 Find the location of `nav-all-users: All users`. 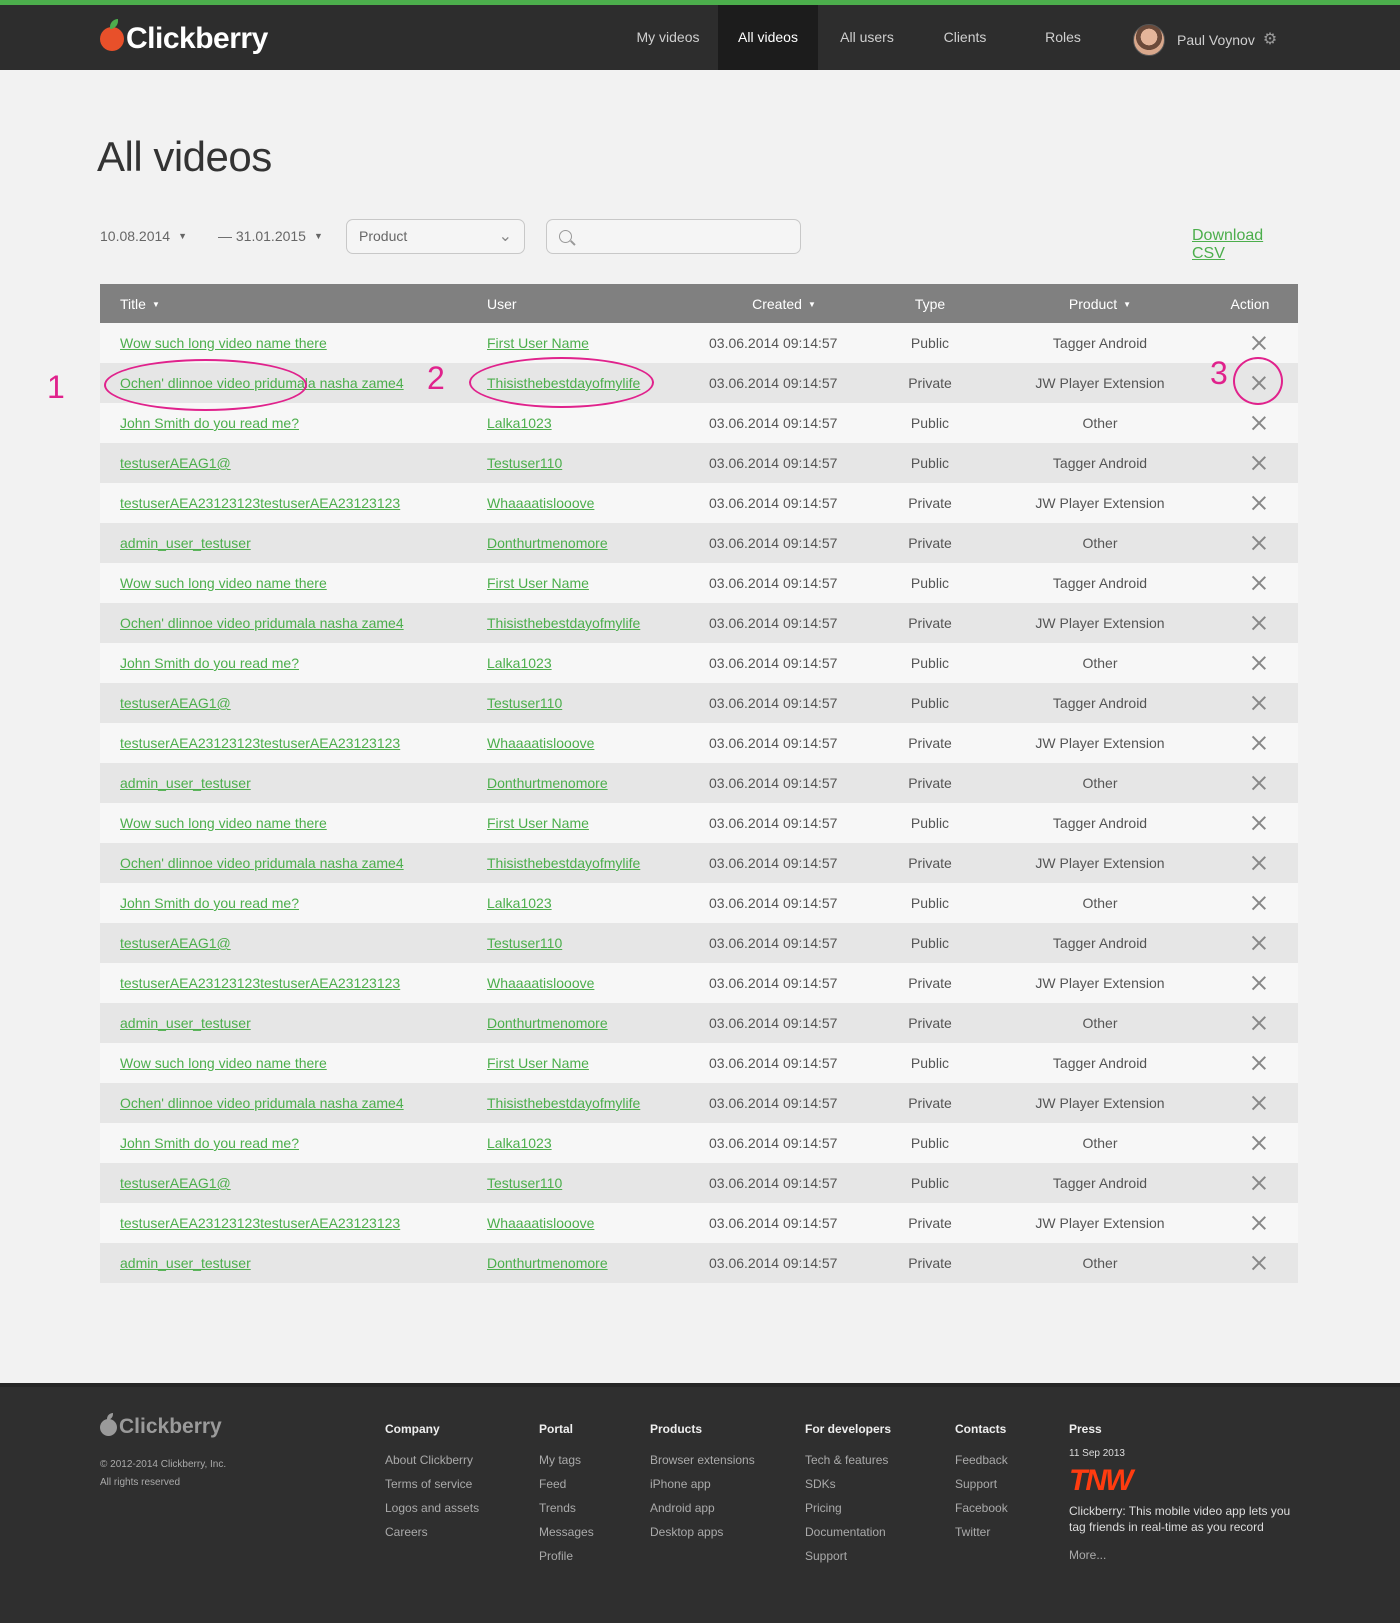

nav-all-users: All users is located at coordinates (867, 37).